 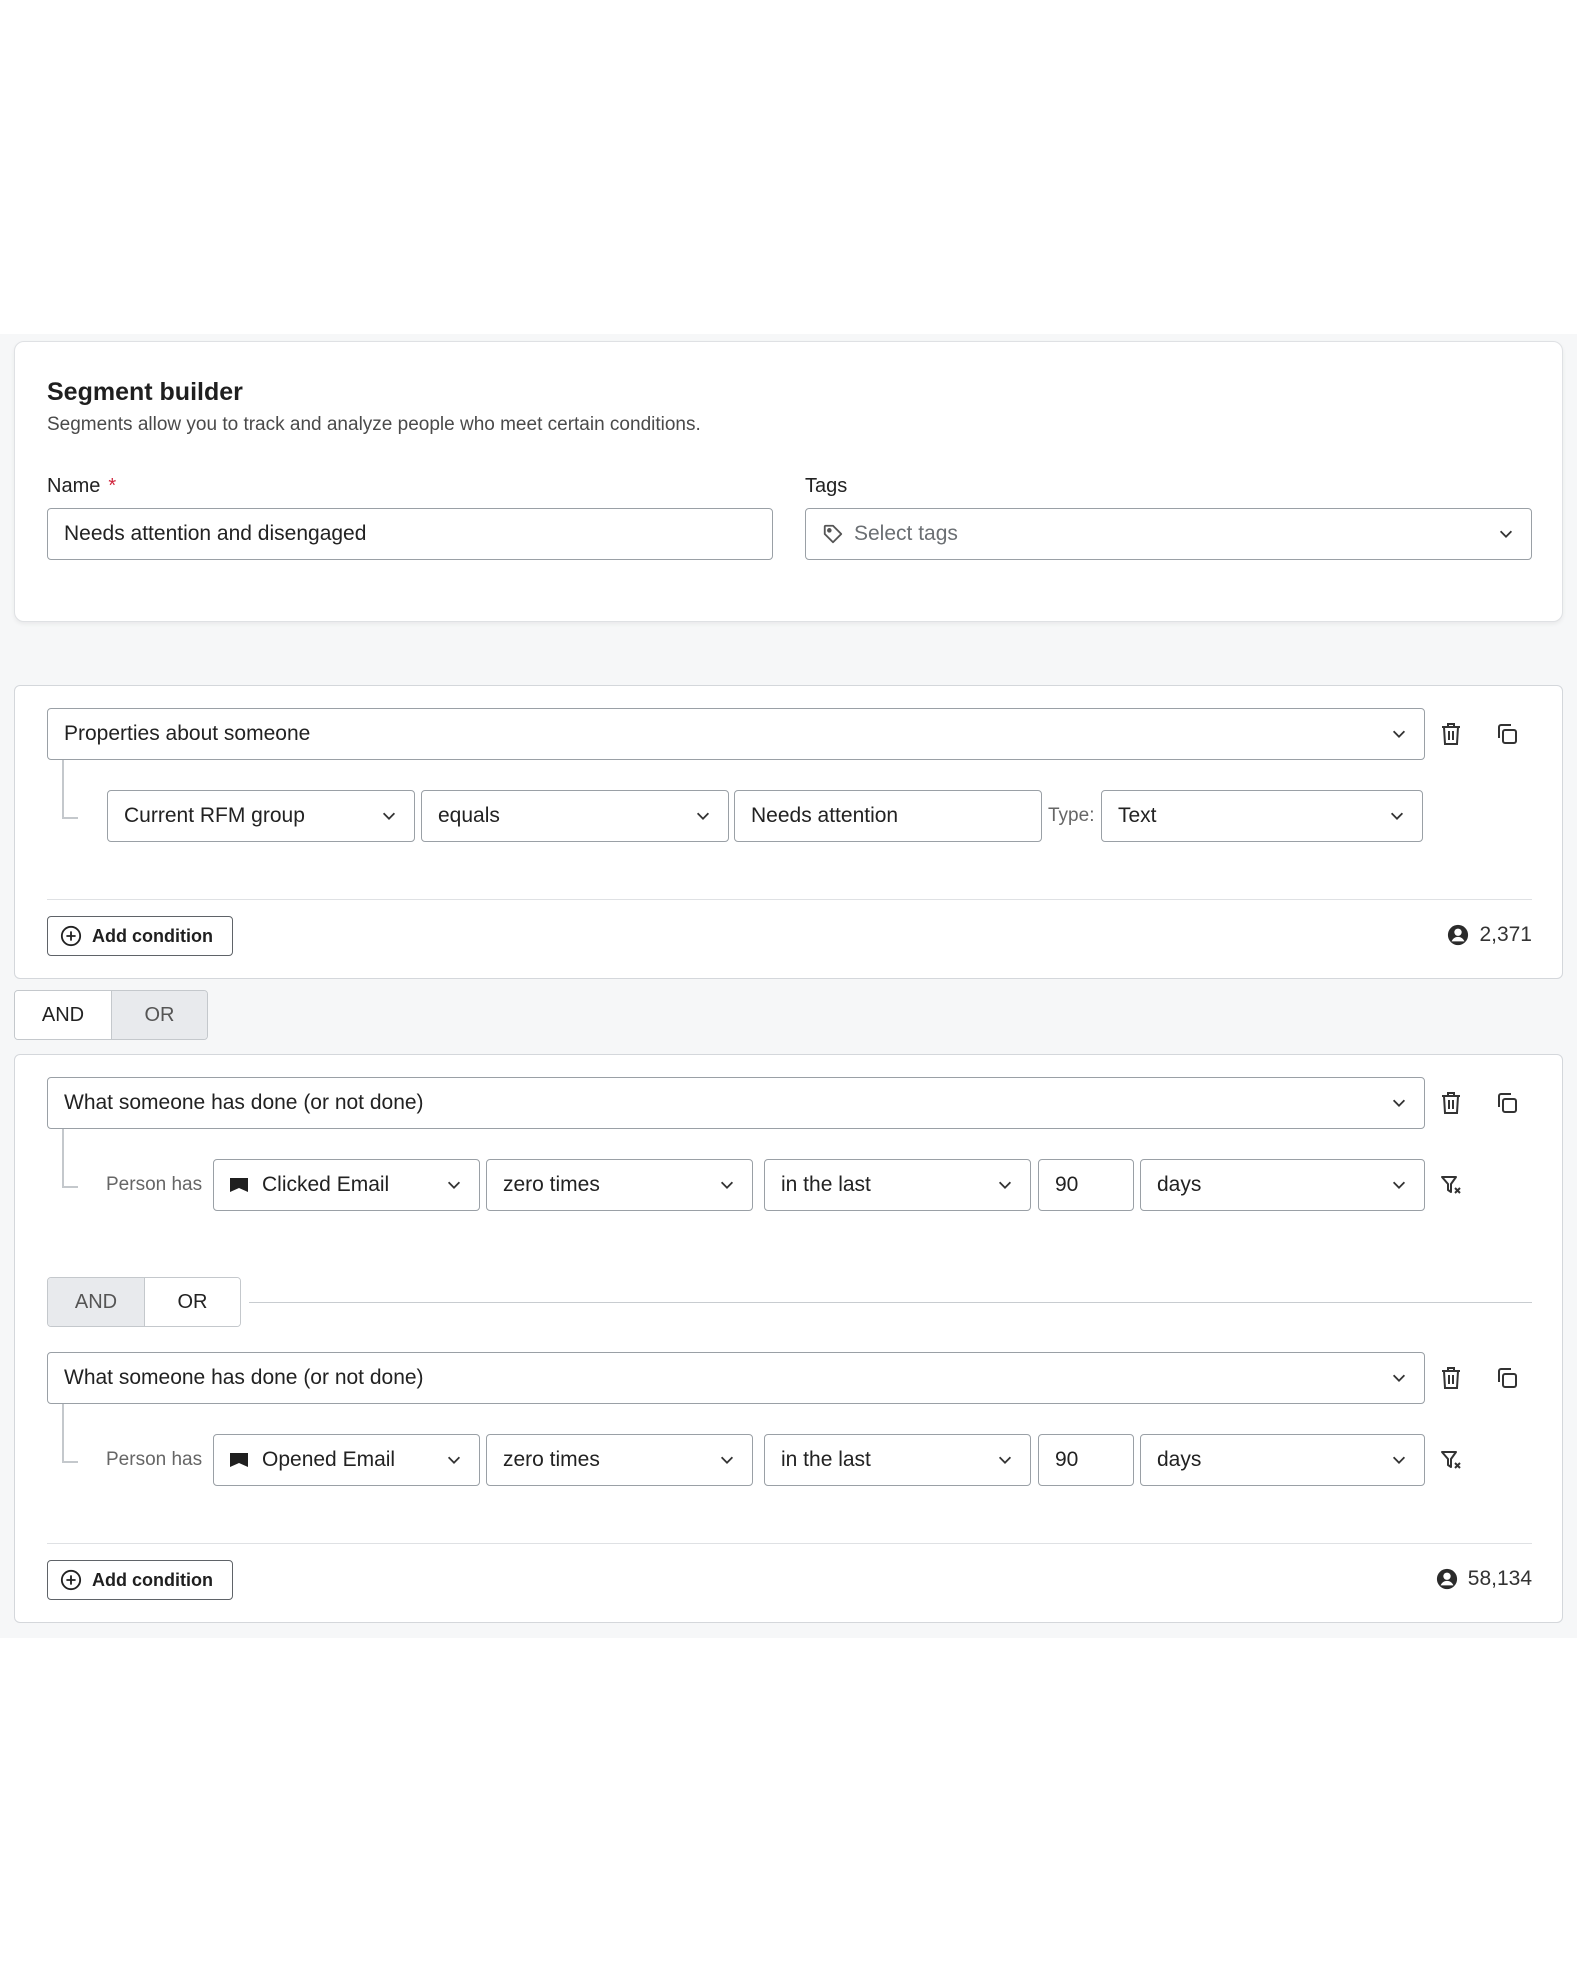 What do you see at coordinates (74, 486) in the screenshot?
I see `name-label-text: Name` at bounding box center [74, 486].